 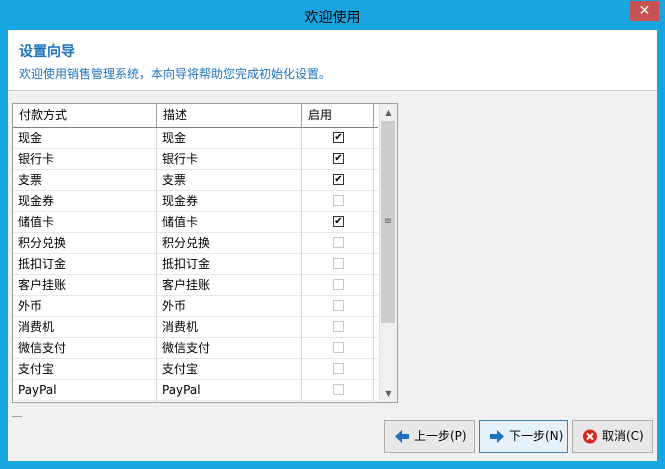 I want to click on table-row: 支票 支票 ✔, so click(x=195, y=180).